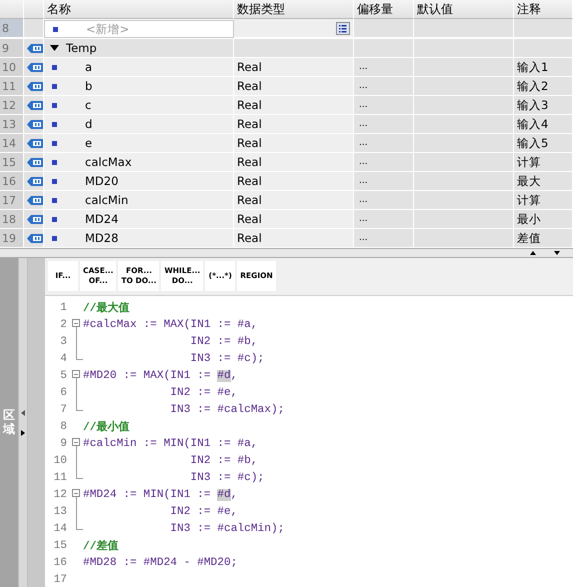 This screenshot has height=587, width=573. I want to click on comment-cell: 最小, so click(543, 219).